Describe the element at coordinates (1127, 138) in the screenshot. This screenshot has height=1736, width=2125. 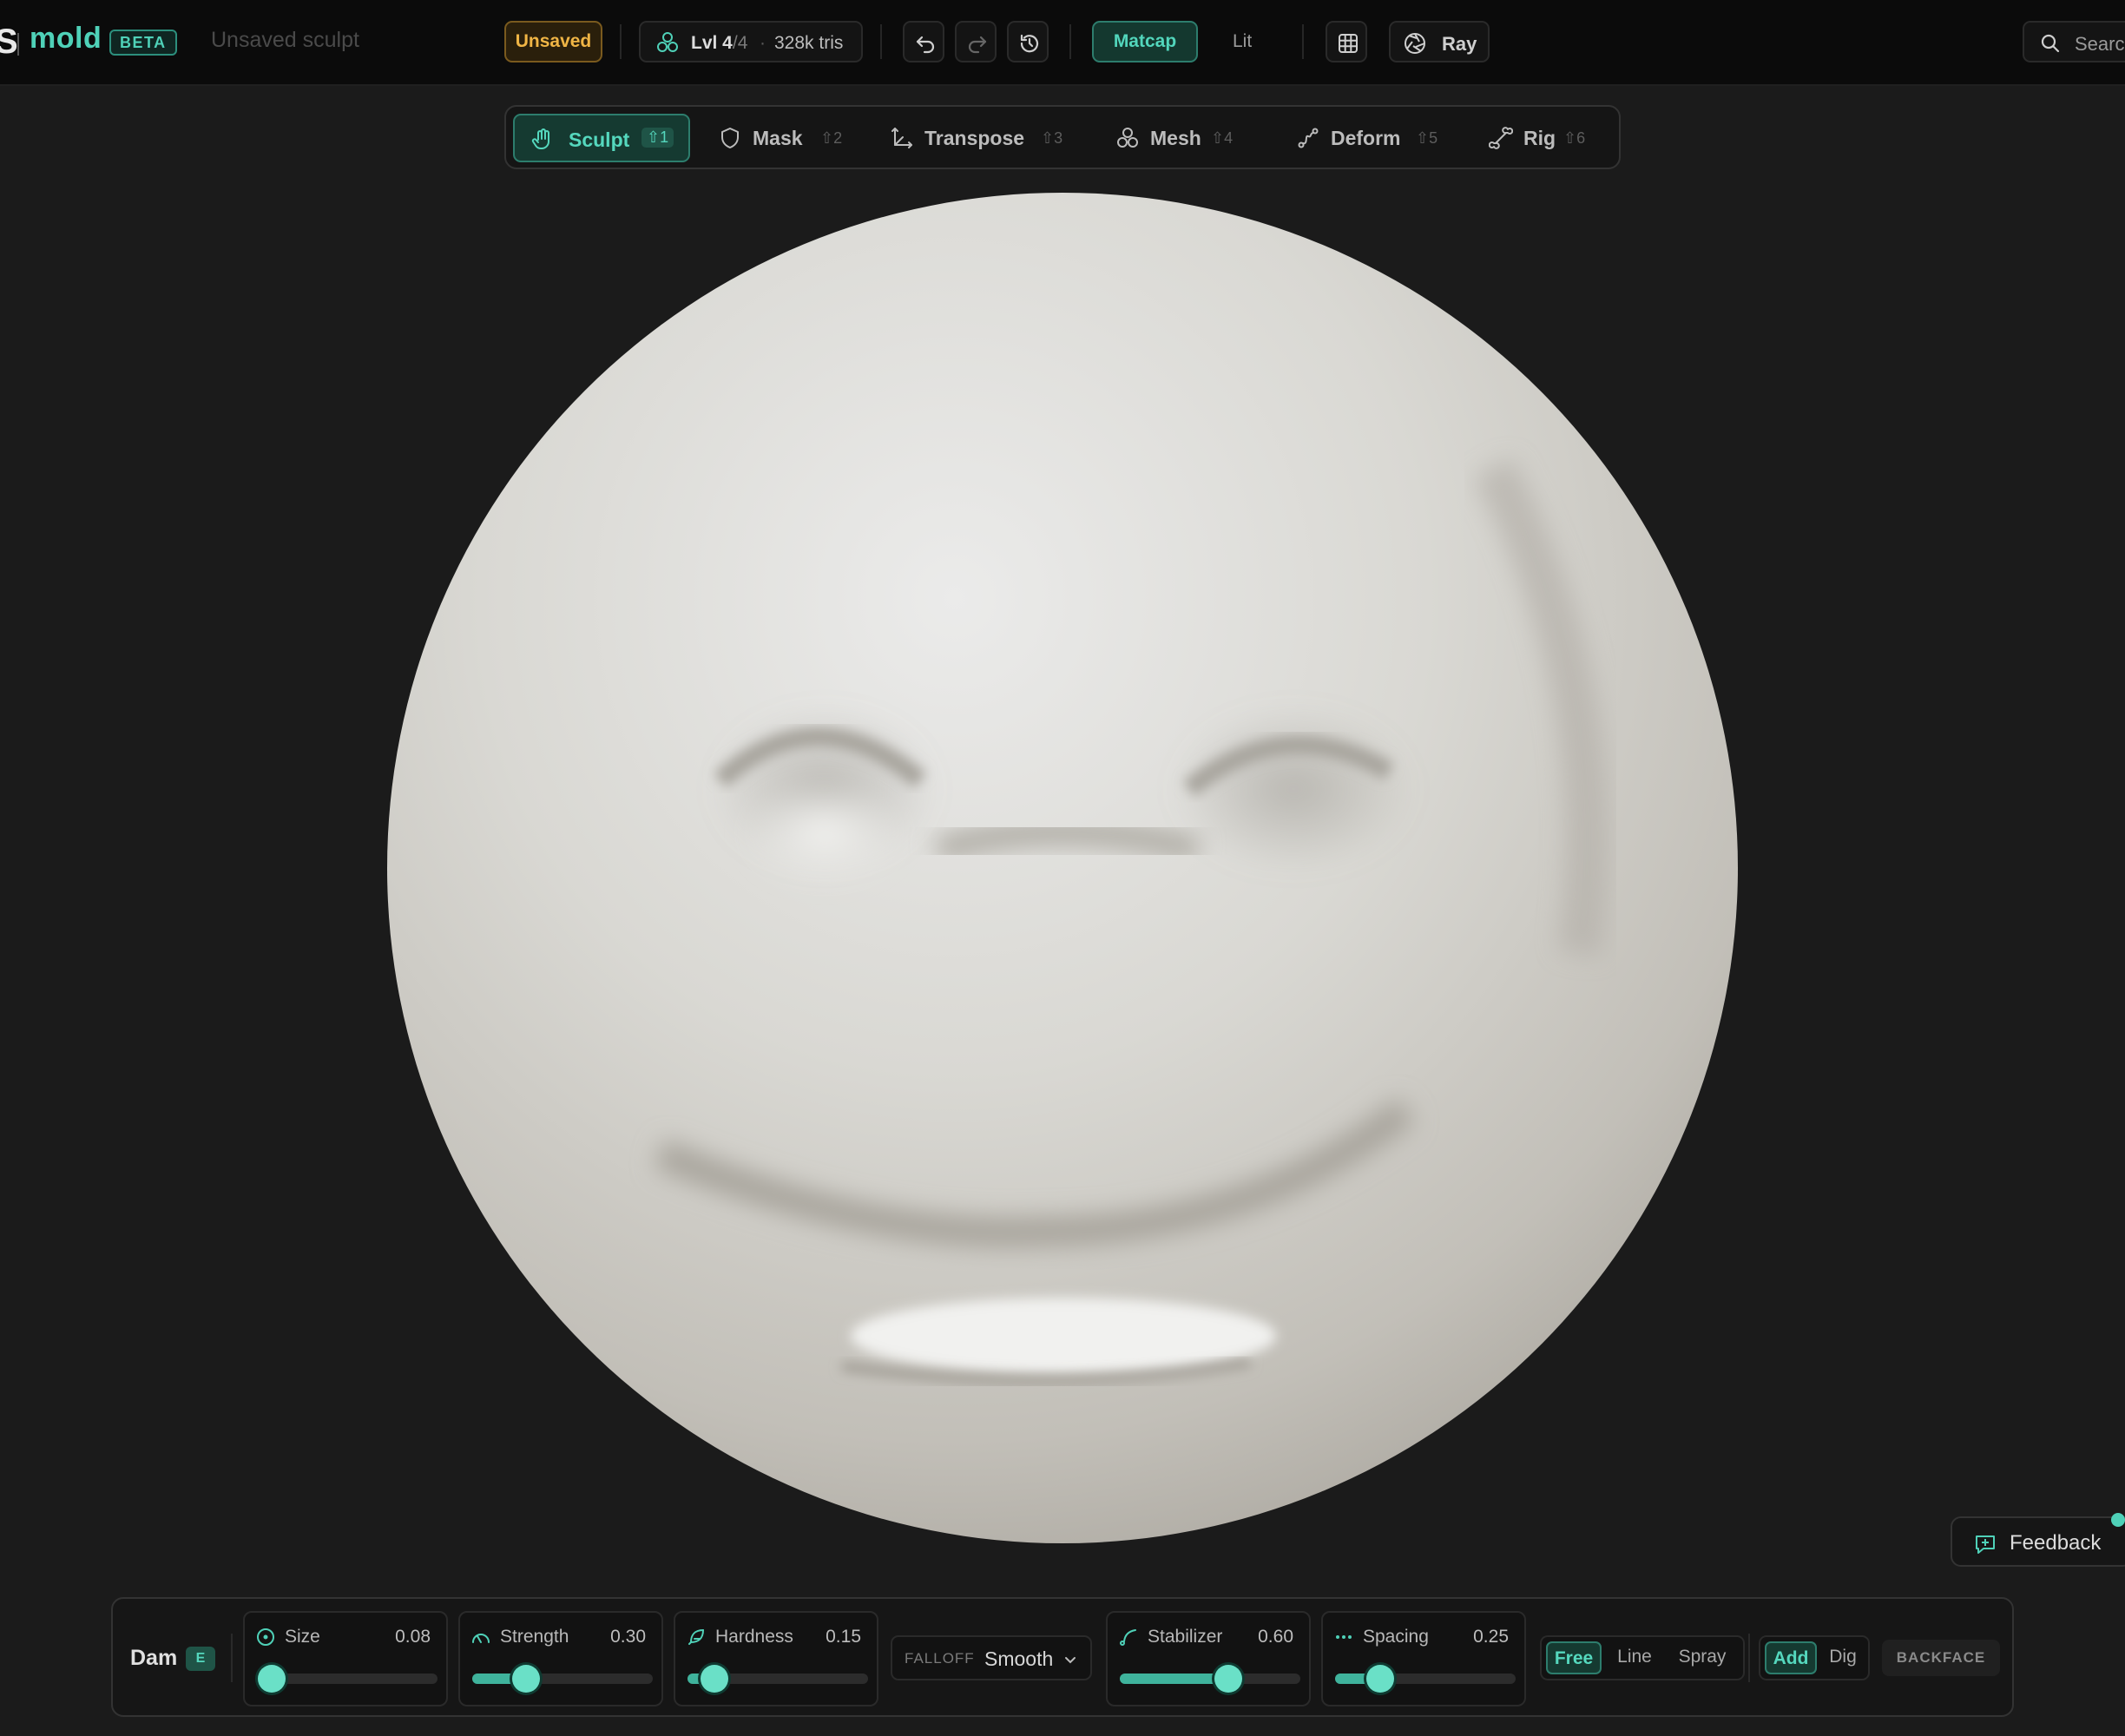
I see `mesh-icon` at that location.